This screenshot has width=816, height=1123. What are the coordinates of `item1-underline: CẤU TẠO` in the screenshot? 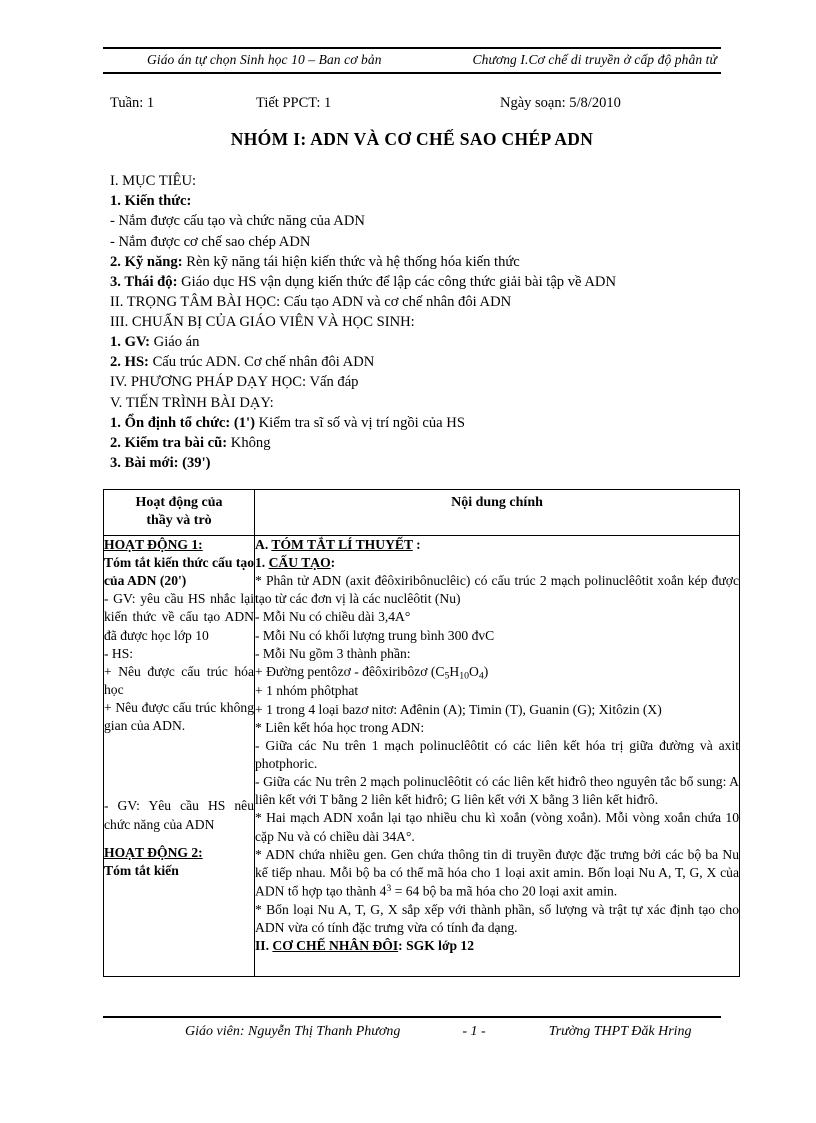 It's located at (299, 562).